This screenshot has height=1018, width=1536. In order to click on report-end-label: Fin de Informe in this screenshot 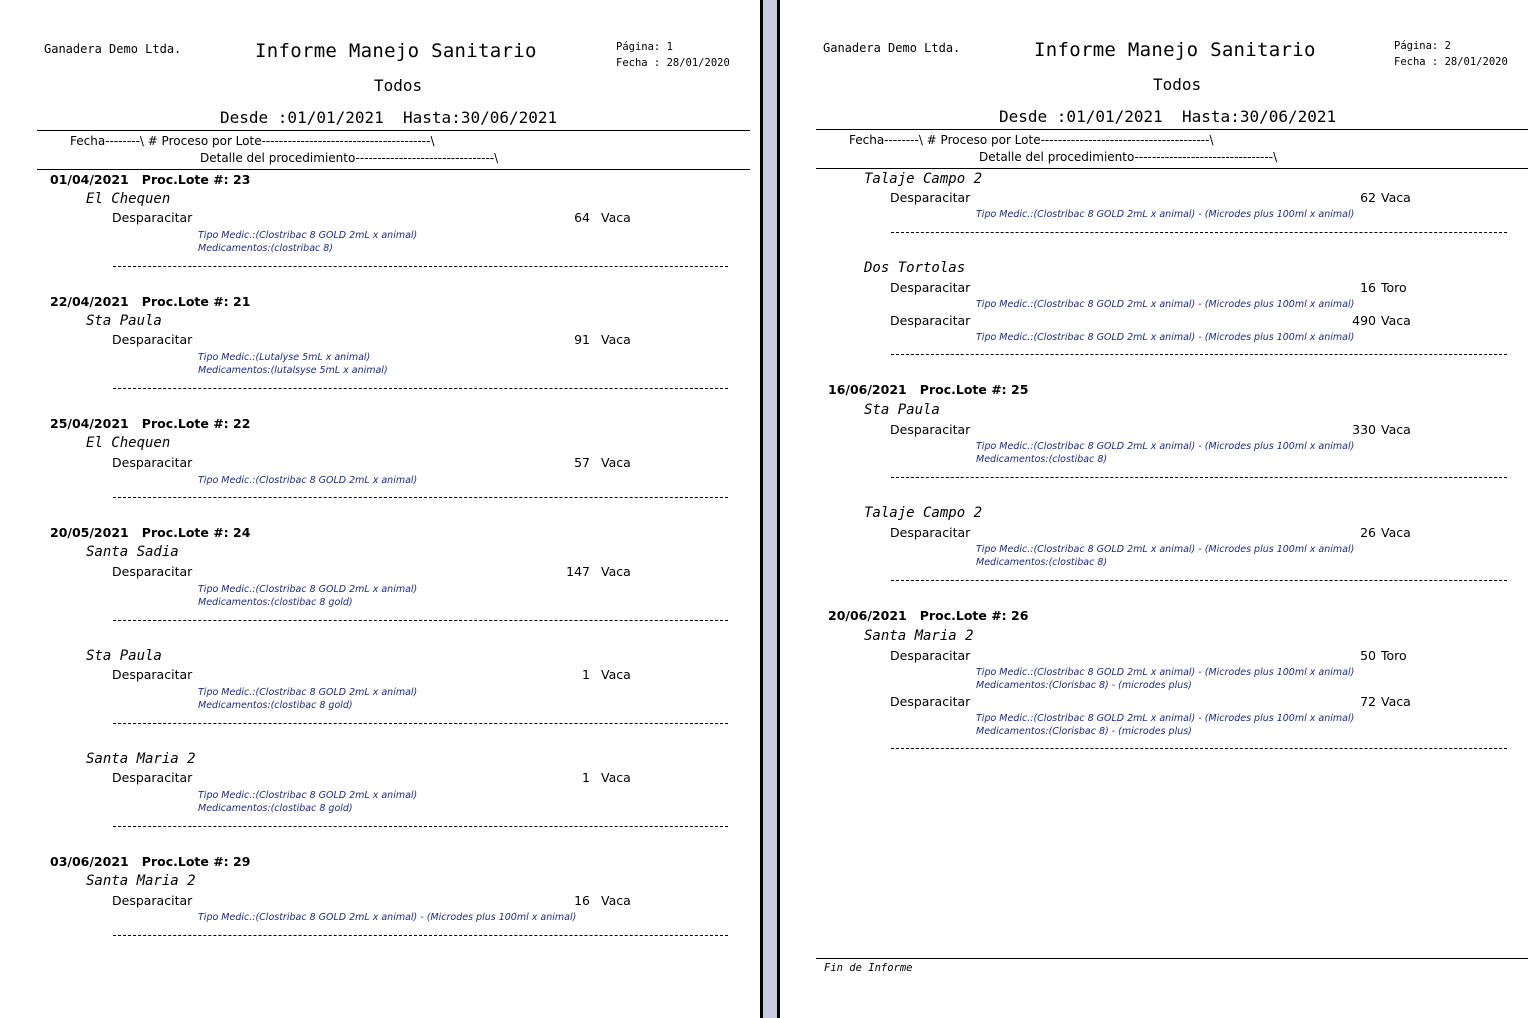, I will do `click(868, 968)`.